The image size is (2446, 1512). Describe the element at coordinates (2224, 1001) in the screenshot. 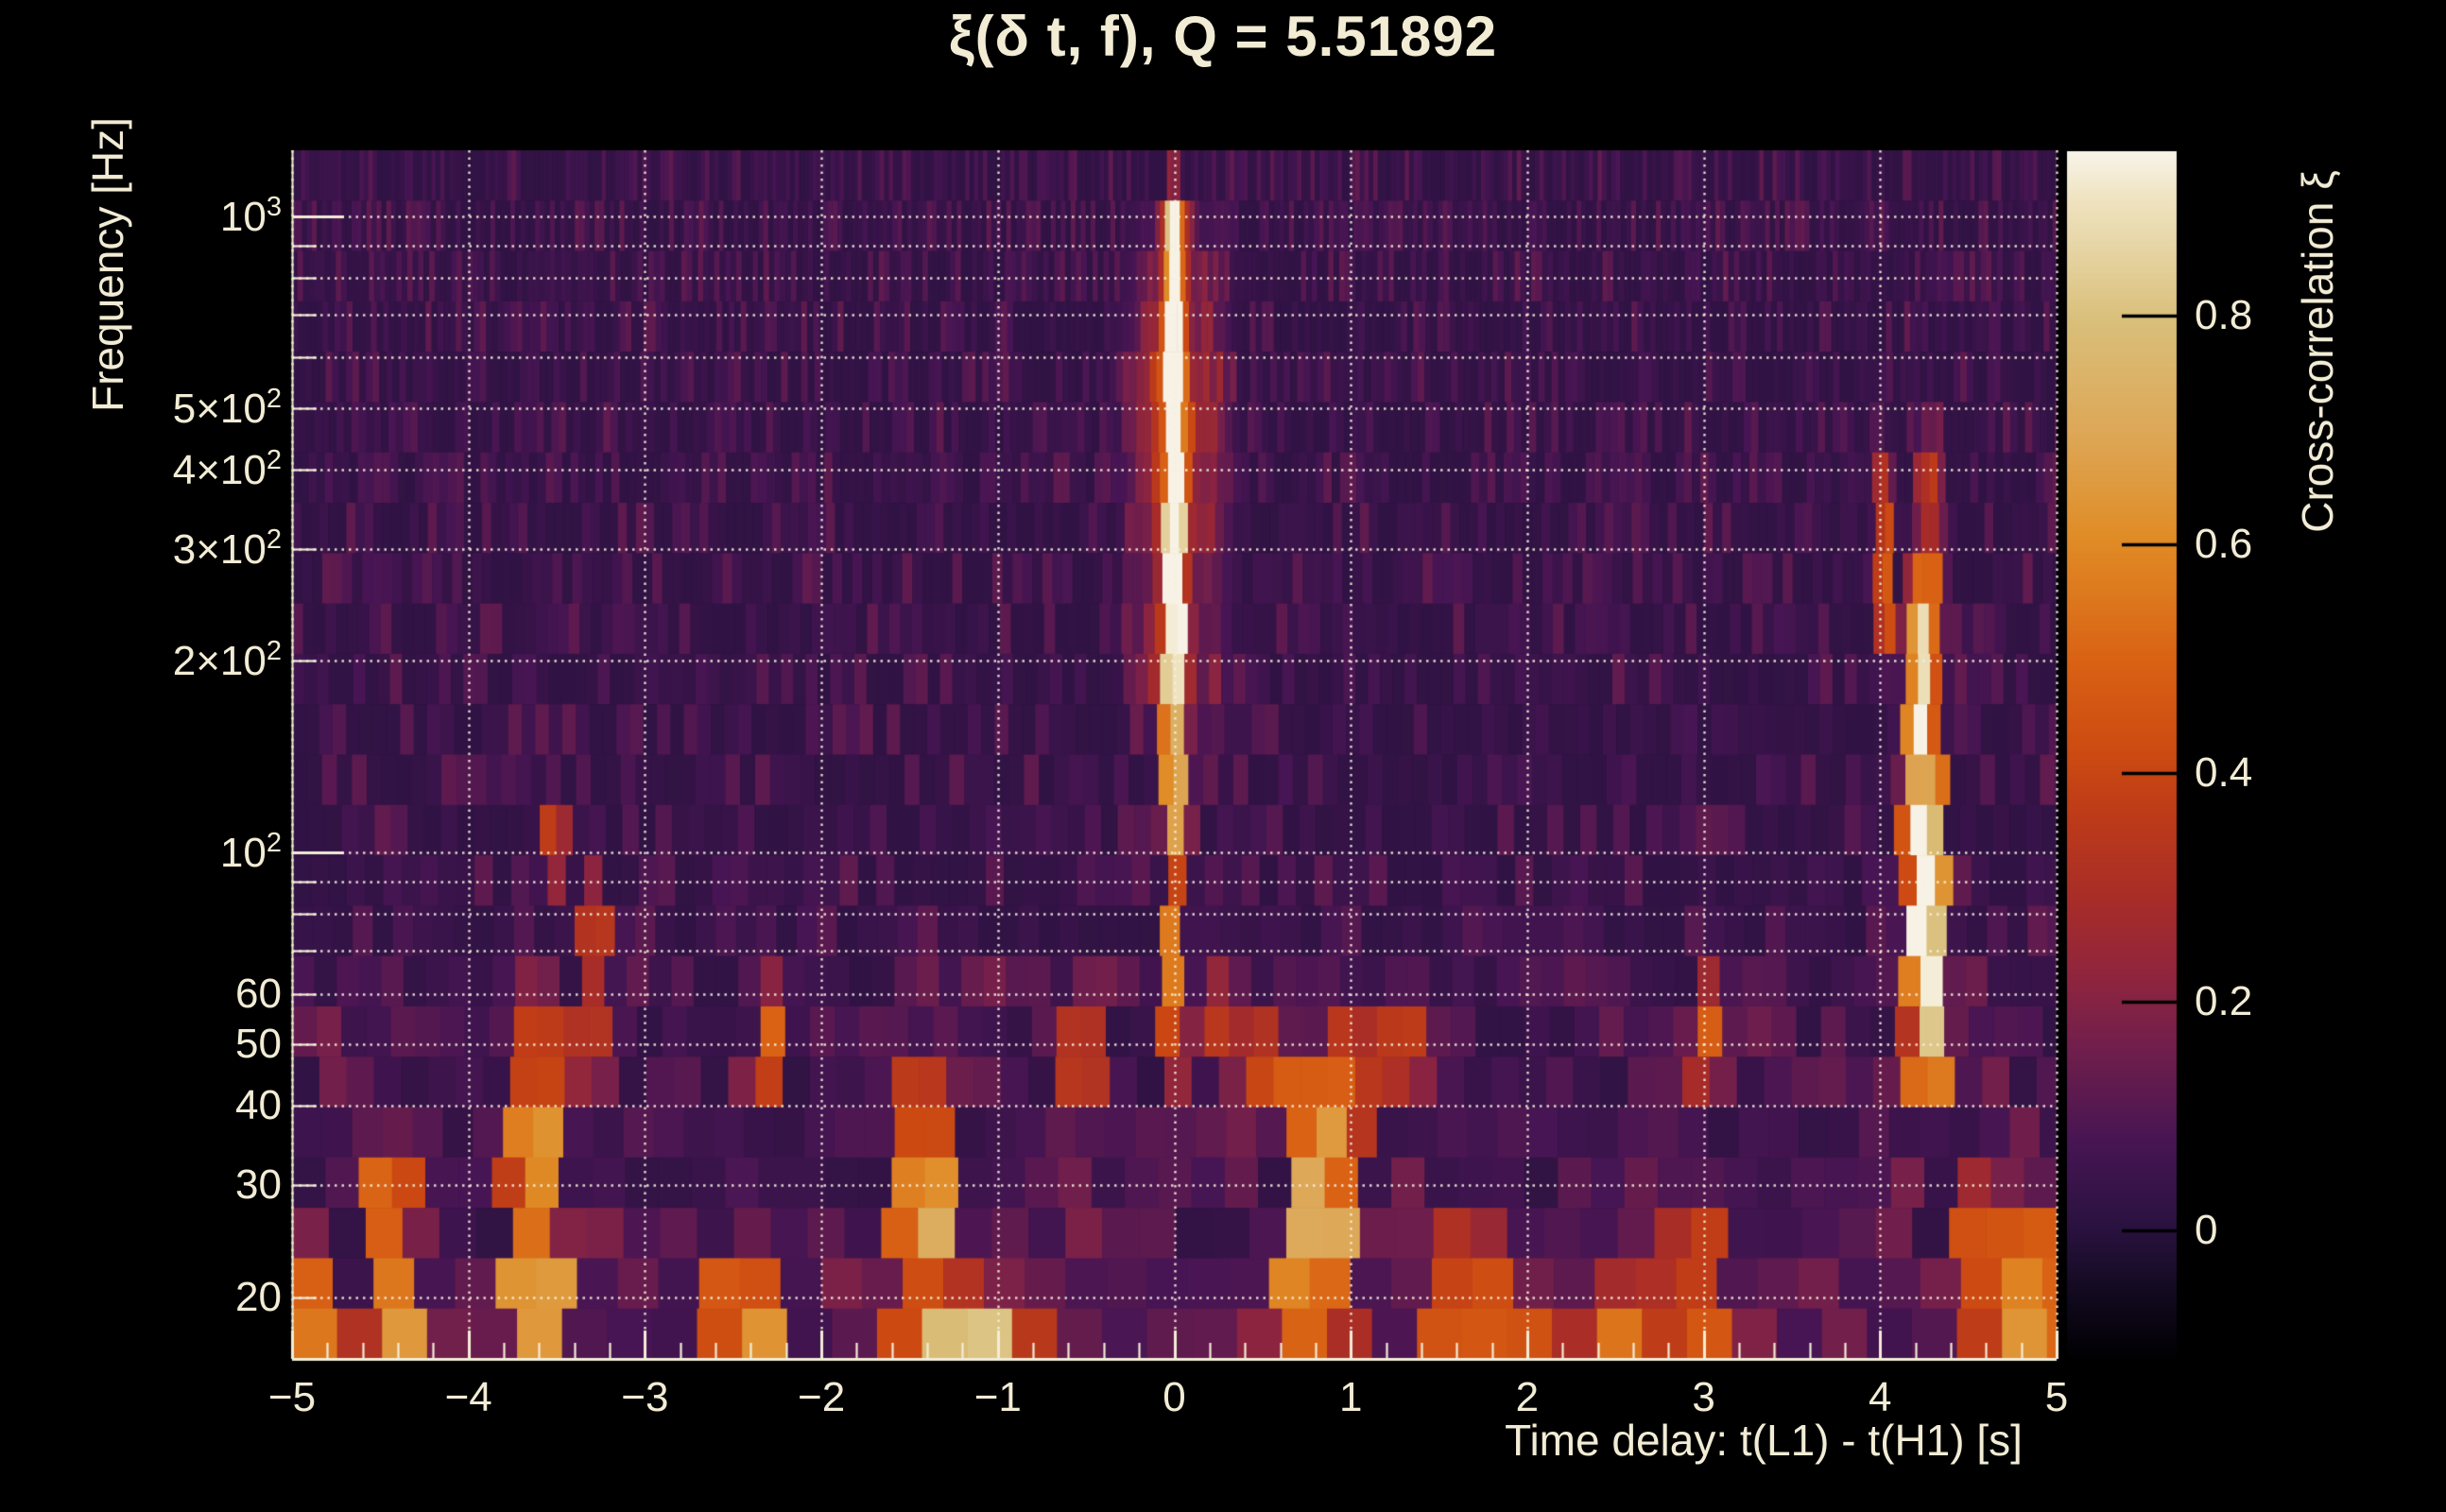

I see `colorbar-tick-label: 0.2` at that location.